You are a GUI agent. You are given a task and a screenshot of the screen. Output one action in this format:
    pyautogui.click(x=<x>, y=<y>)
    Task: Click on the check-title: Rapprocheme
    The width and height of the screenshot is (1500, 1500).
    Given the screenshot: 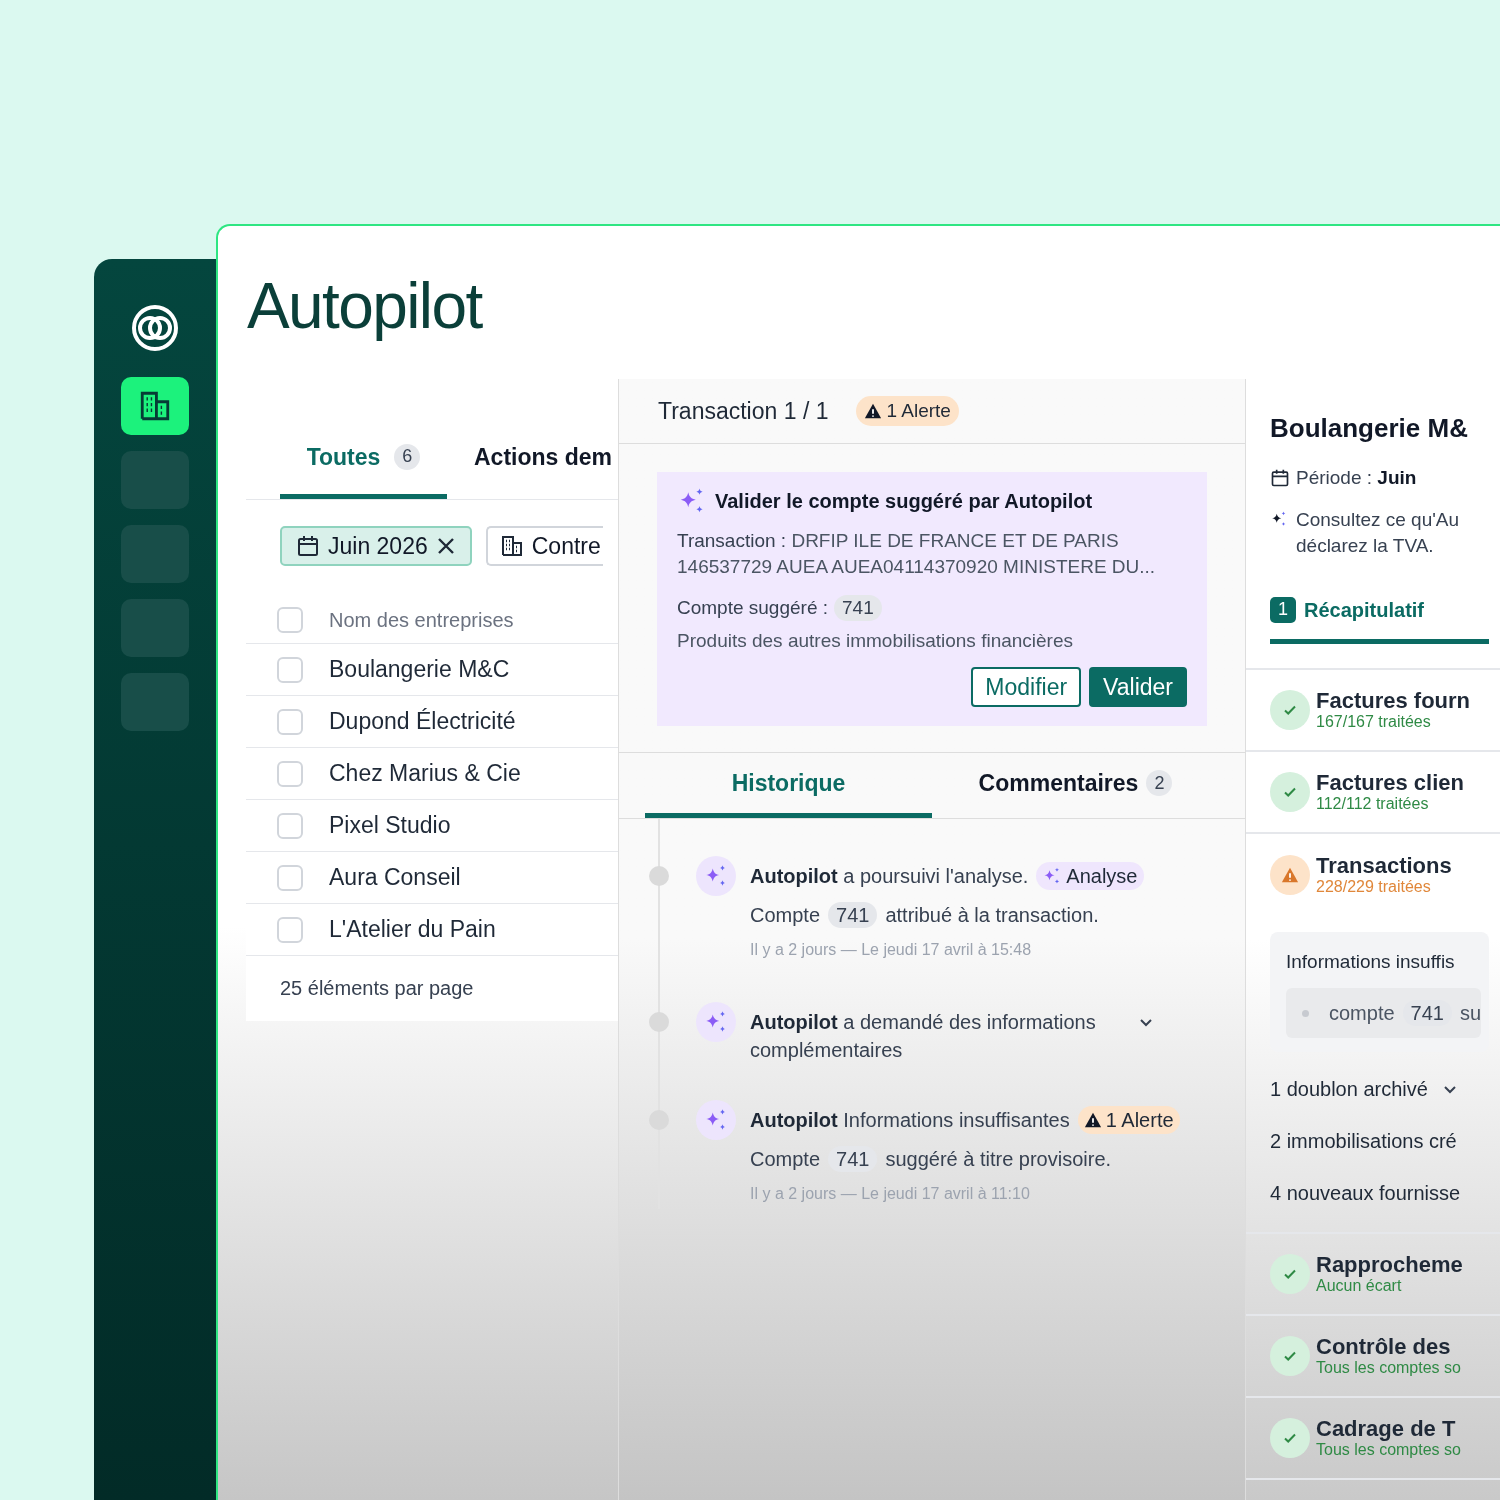 What is the action you would take?
    pyautogui.click(x=1389, y=1265)
    